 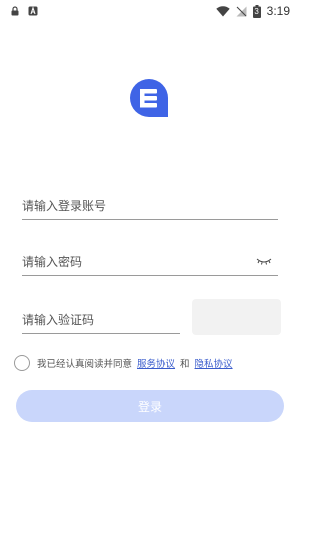 I want to click on no-signal-icon, so click(x=241, y=11).